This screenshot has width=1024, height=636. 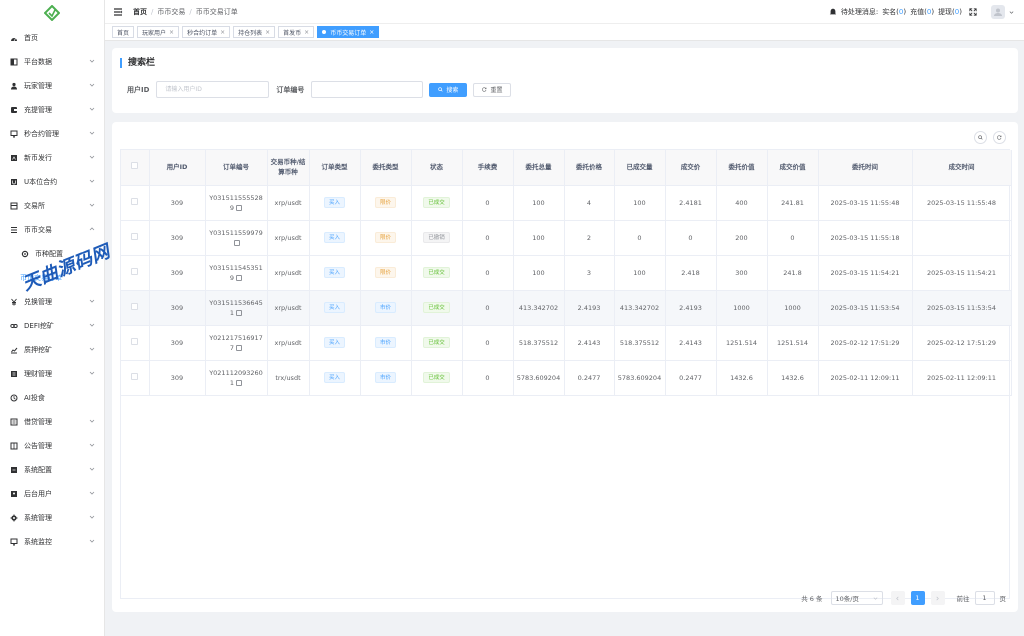 What do you see at coordinates (52, 206) in the screenshot?
I see `sidebar-item-7: 交易所` at bounding box center [52, 206].